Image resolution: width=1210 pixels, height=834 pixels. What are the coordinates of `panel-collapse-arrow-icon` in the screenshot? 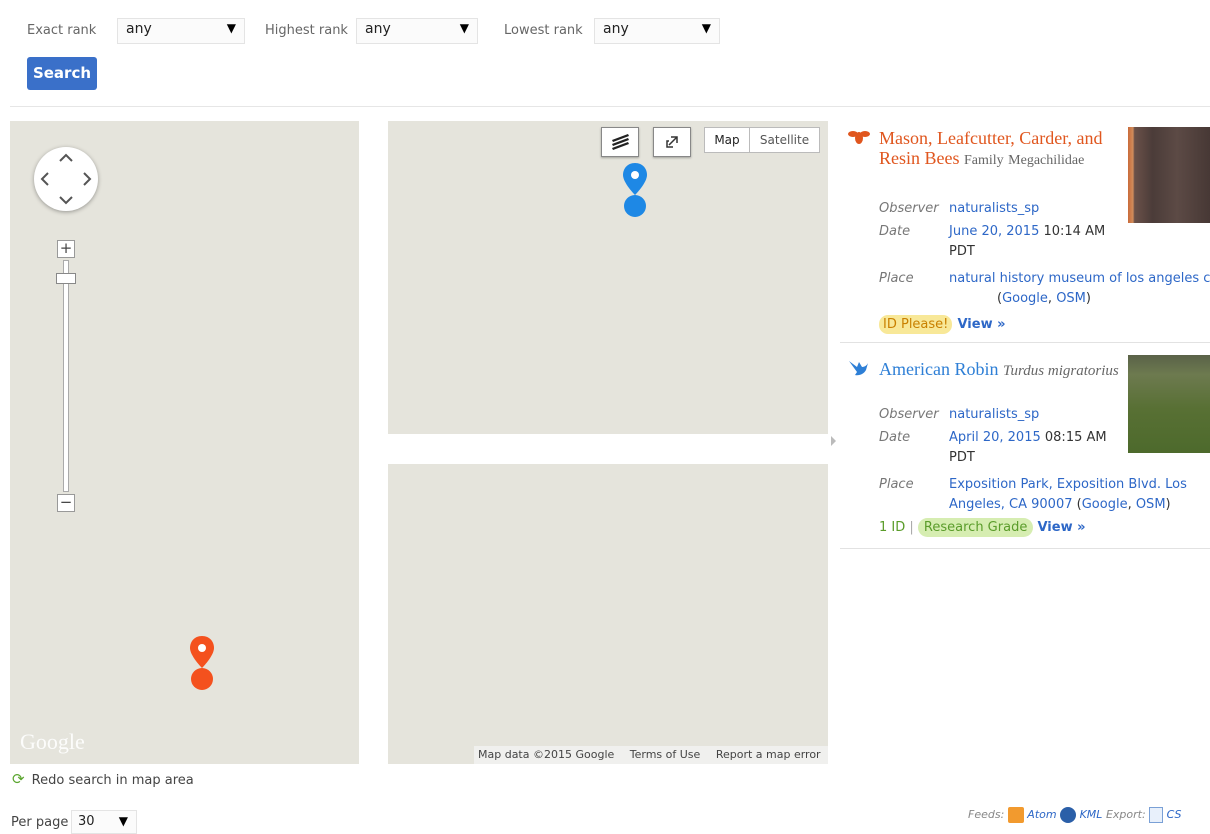 It's located at (833, 441).